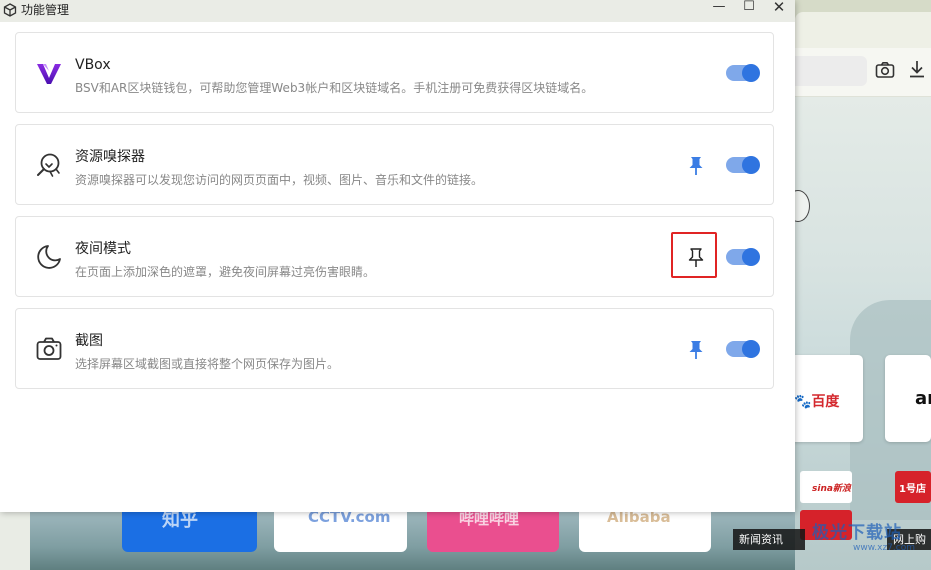  Describe the element at coordinates (923, 398) in the screenshot. I see `amazon-label: an` at that location.